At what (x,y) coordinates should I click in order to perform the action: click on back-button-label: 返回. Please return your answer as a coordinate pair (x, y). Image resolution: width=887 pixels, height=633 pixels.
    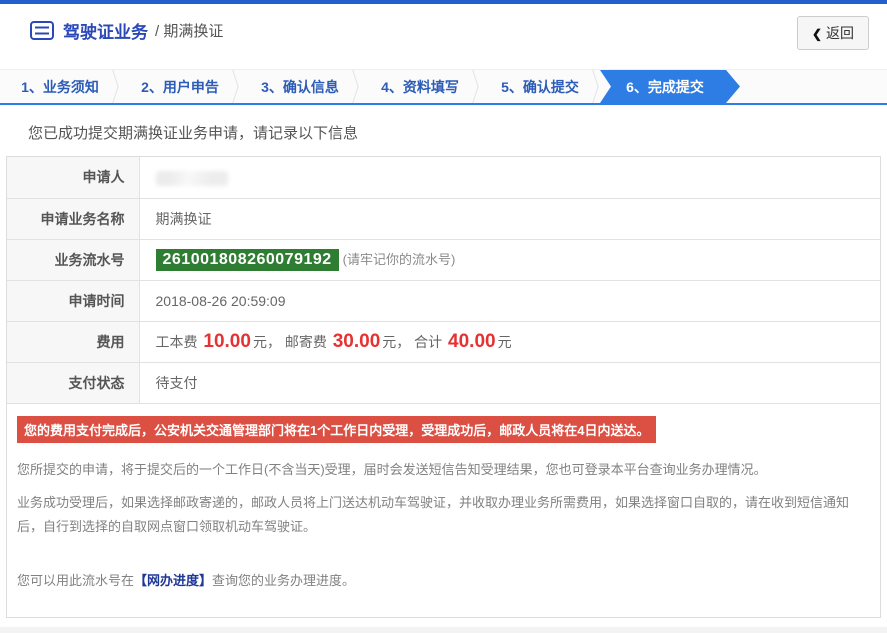
    Looking at the image, I should click on (840, 33).